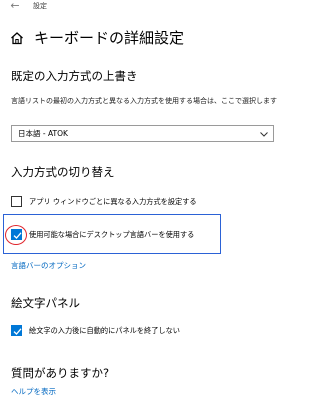  Describe the element at coordinates (16, 235) in the screenshot. I see `red-circle-annotation` at that location.